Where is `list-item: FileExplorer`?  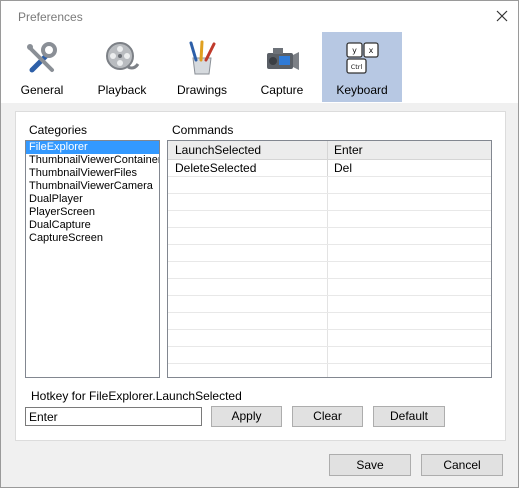 list-item: FileExplorer is located at coordinates (92, 147).